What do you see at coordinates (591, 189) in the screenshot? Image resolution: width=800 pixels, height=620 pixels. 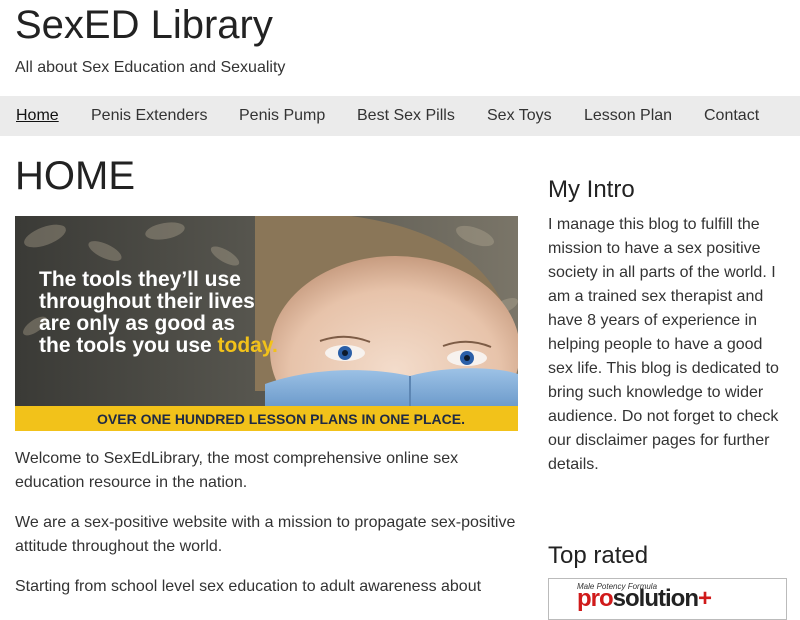 I see `sidebar-intro-heading: My Intro` at bounding box center [591, 189].